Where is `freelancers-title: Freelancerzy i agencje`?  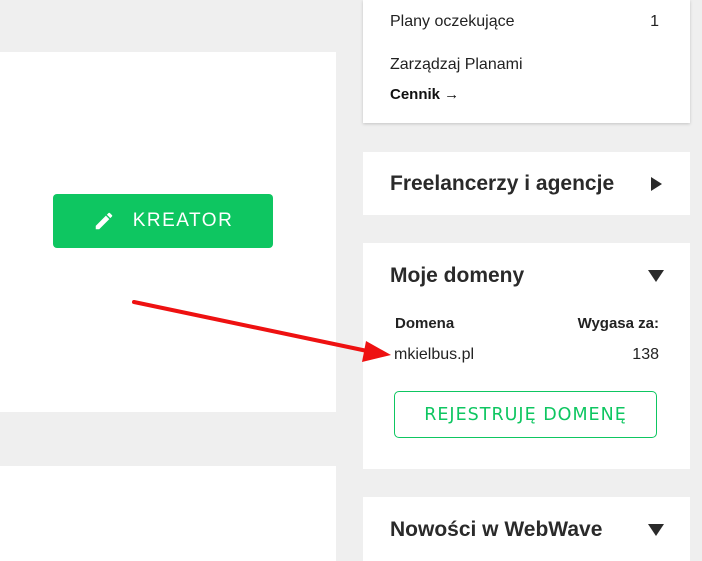
freelancers-title: Freelancerzy i agencje is located at coordinates (502, 183).